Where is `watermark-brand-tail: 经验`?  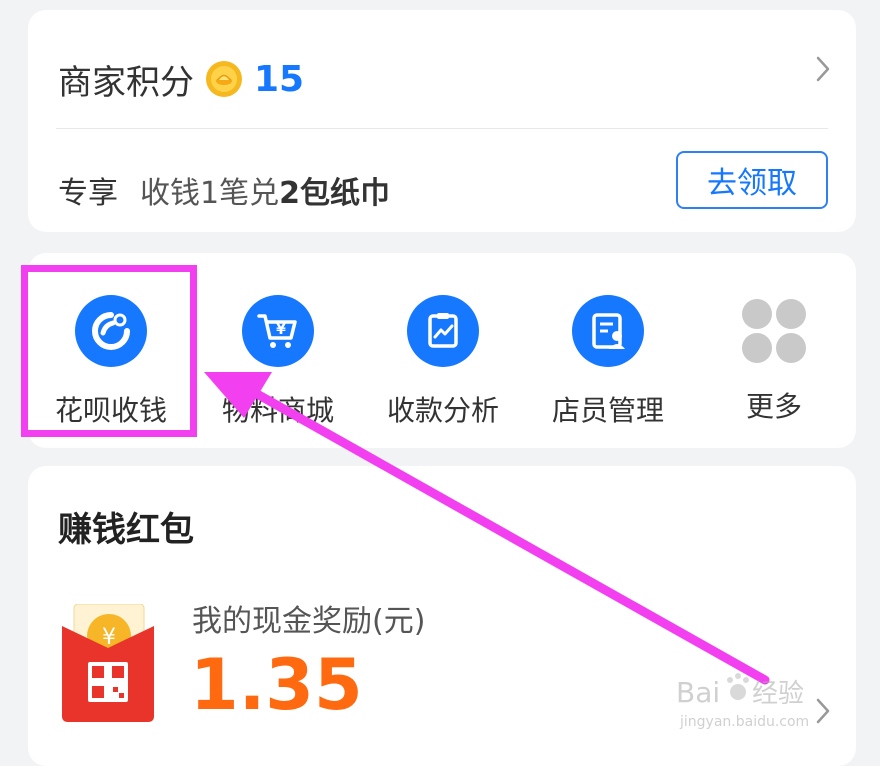
watermark-brand-tail: 经验 is located at coordinates (778, 694).